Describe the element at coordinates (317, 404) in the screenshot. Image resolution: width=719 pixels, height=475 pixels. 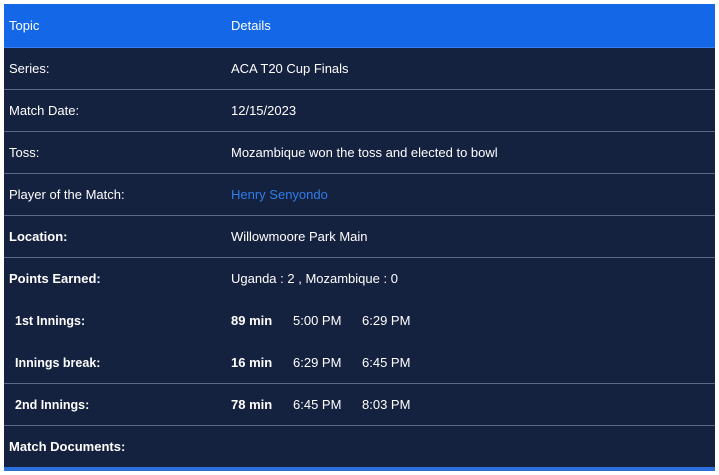
I see `second-innings-start: 6:45 PM` at that location.